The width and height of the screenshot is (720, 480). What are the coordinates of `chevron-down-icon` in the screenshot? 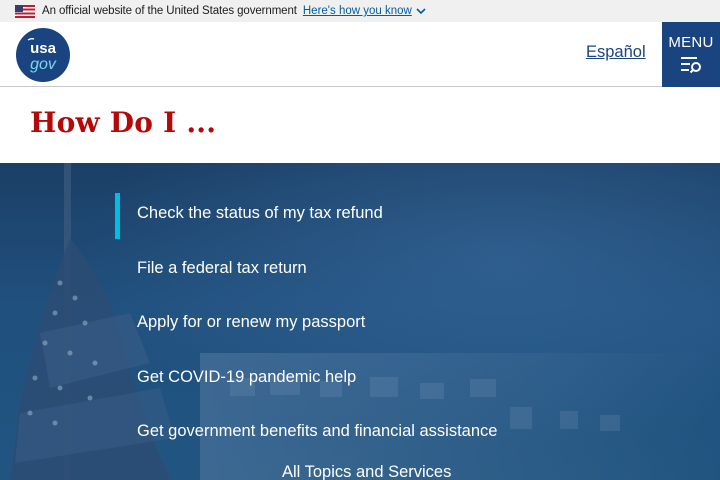 It's located at (421, 10).